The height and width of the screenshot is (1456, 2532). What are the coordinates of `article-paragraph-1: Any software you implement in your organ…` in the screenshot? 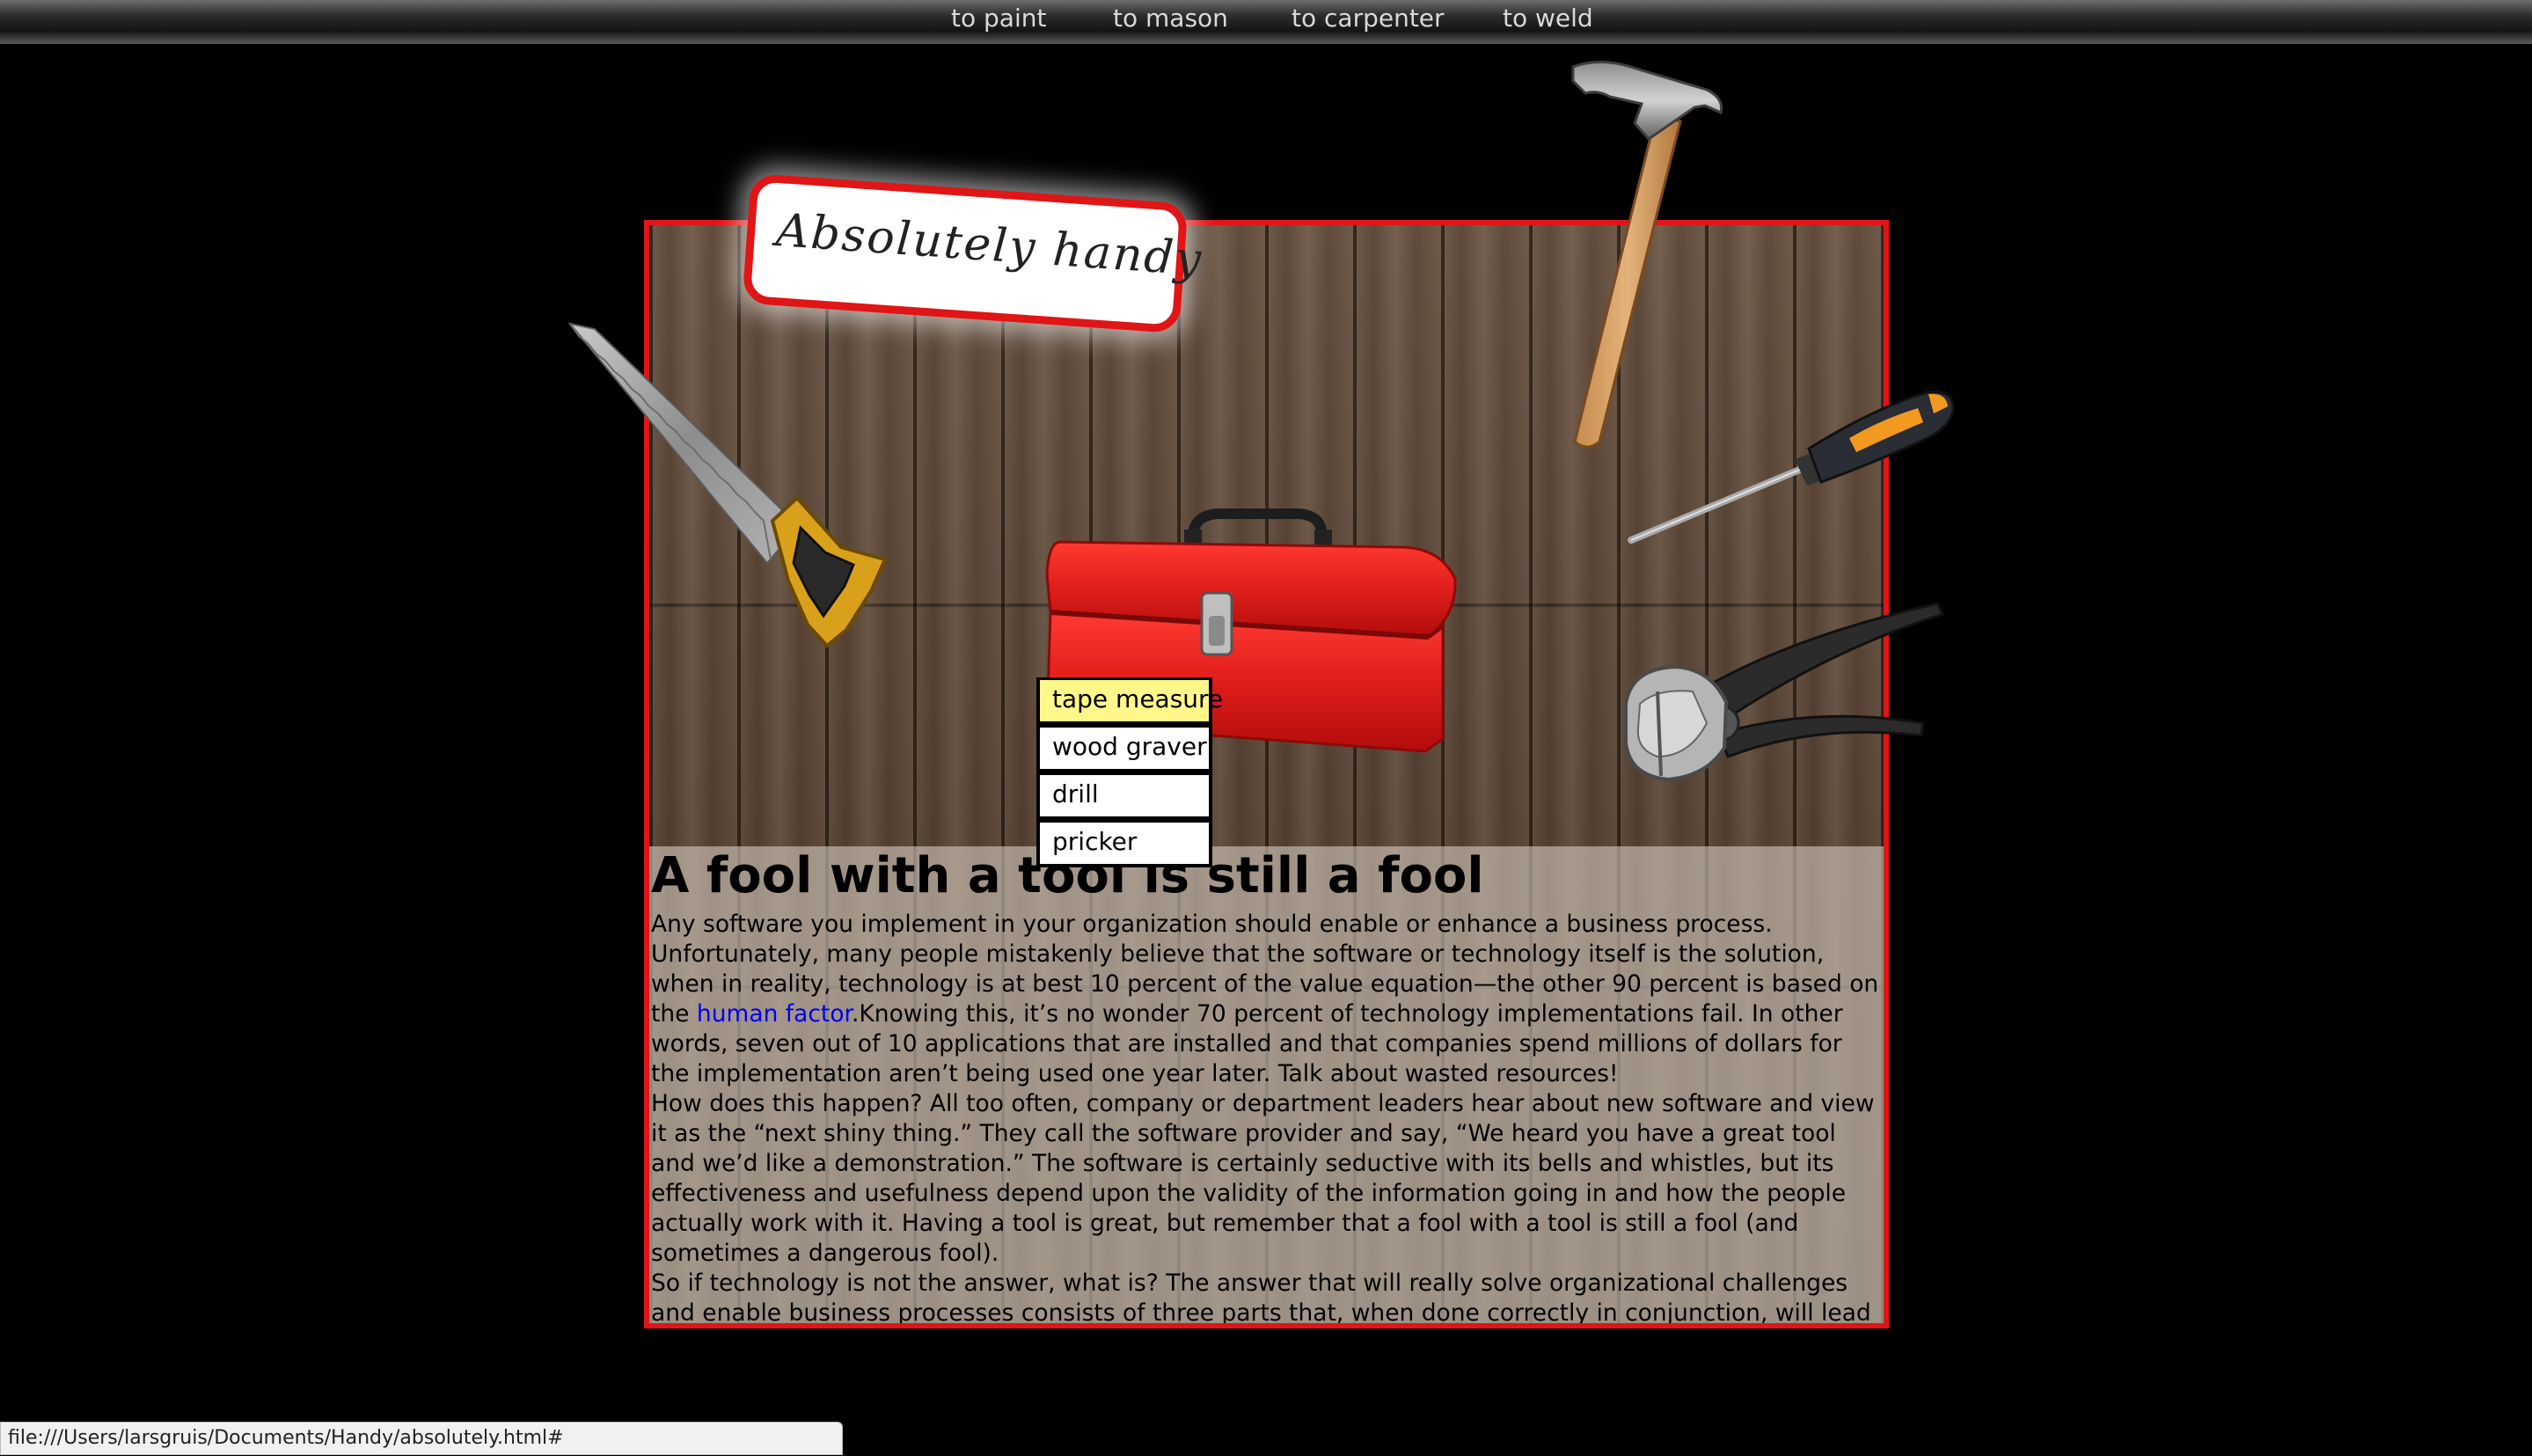 It's located at (1265, 999).